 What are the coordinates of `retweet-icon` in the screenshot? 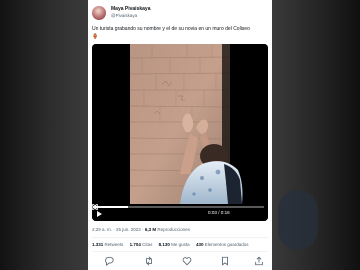 It's located at (149, 261).